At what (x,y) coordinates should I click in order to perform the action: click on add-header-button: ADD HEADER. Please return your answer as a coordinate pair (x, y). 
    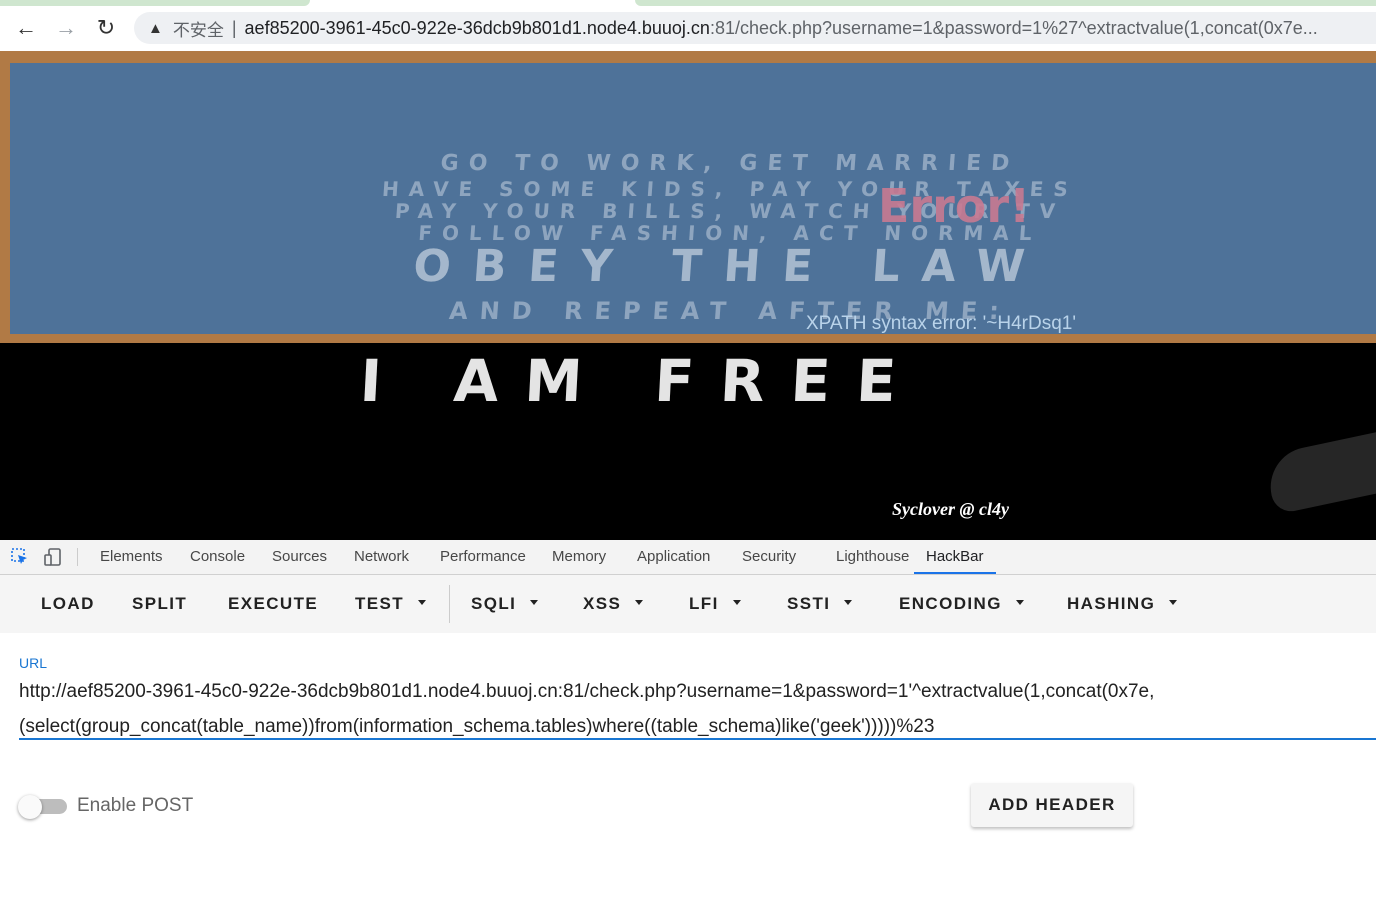
    Looking at the image, I should click on (1052, 805).